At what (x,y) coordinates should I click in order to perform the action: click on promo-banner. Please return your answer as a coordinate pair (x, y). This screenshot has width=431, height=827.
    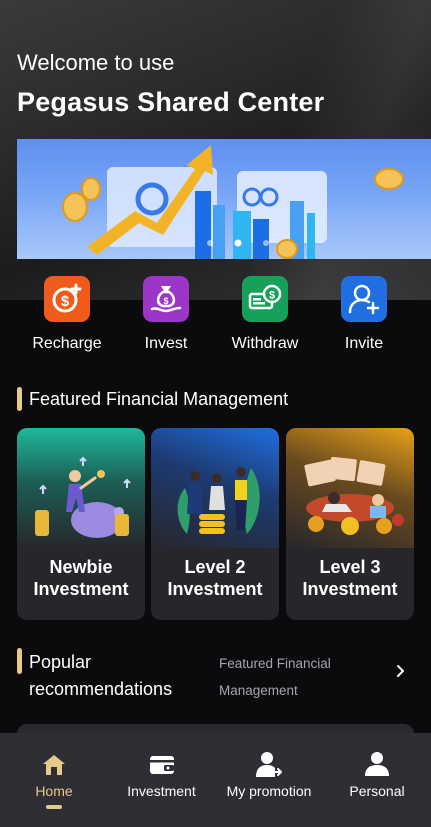
    Looking at the image, I should click on (224, 199).